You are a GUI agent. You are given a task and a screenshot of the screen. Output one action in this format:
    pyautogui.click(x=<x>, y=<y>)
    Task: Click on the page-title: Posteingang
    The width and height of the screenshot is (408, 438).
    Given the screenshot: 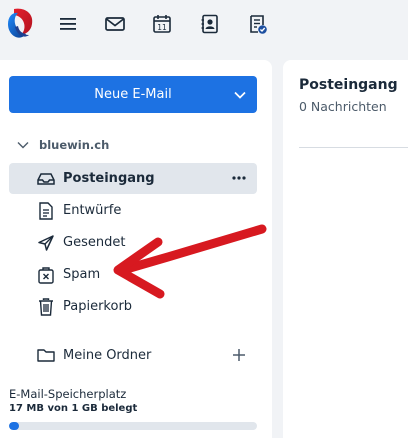 What is the action you would take?
    pyautogui.click(x=348, y=85)
    